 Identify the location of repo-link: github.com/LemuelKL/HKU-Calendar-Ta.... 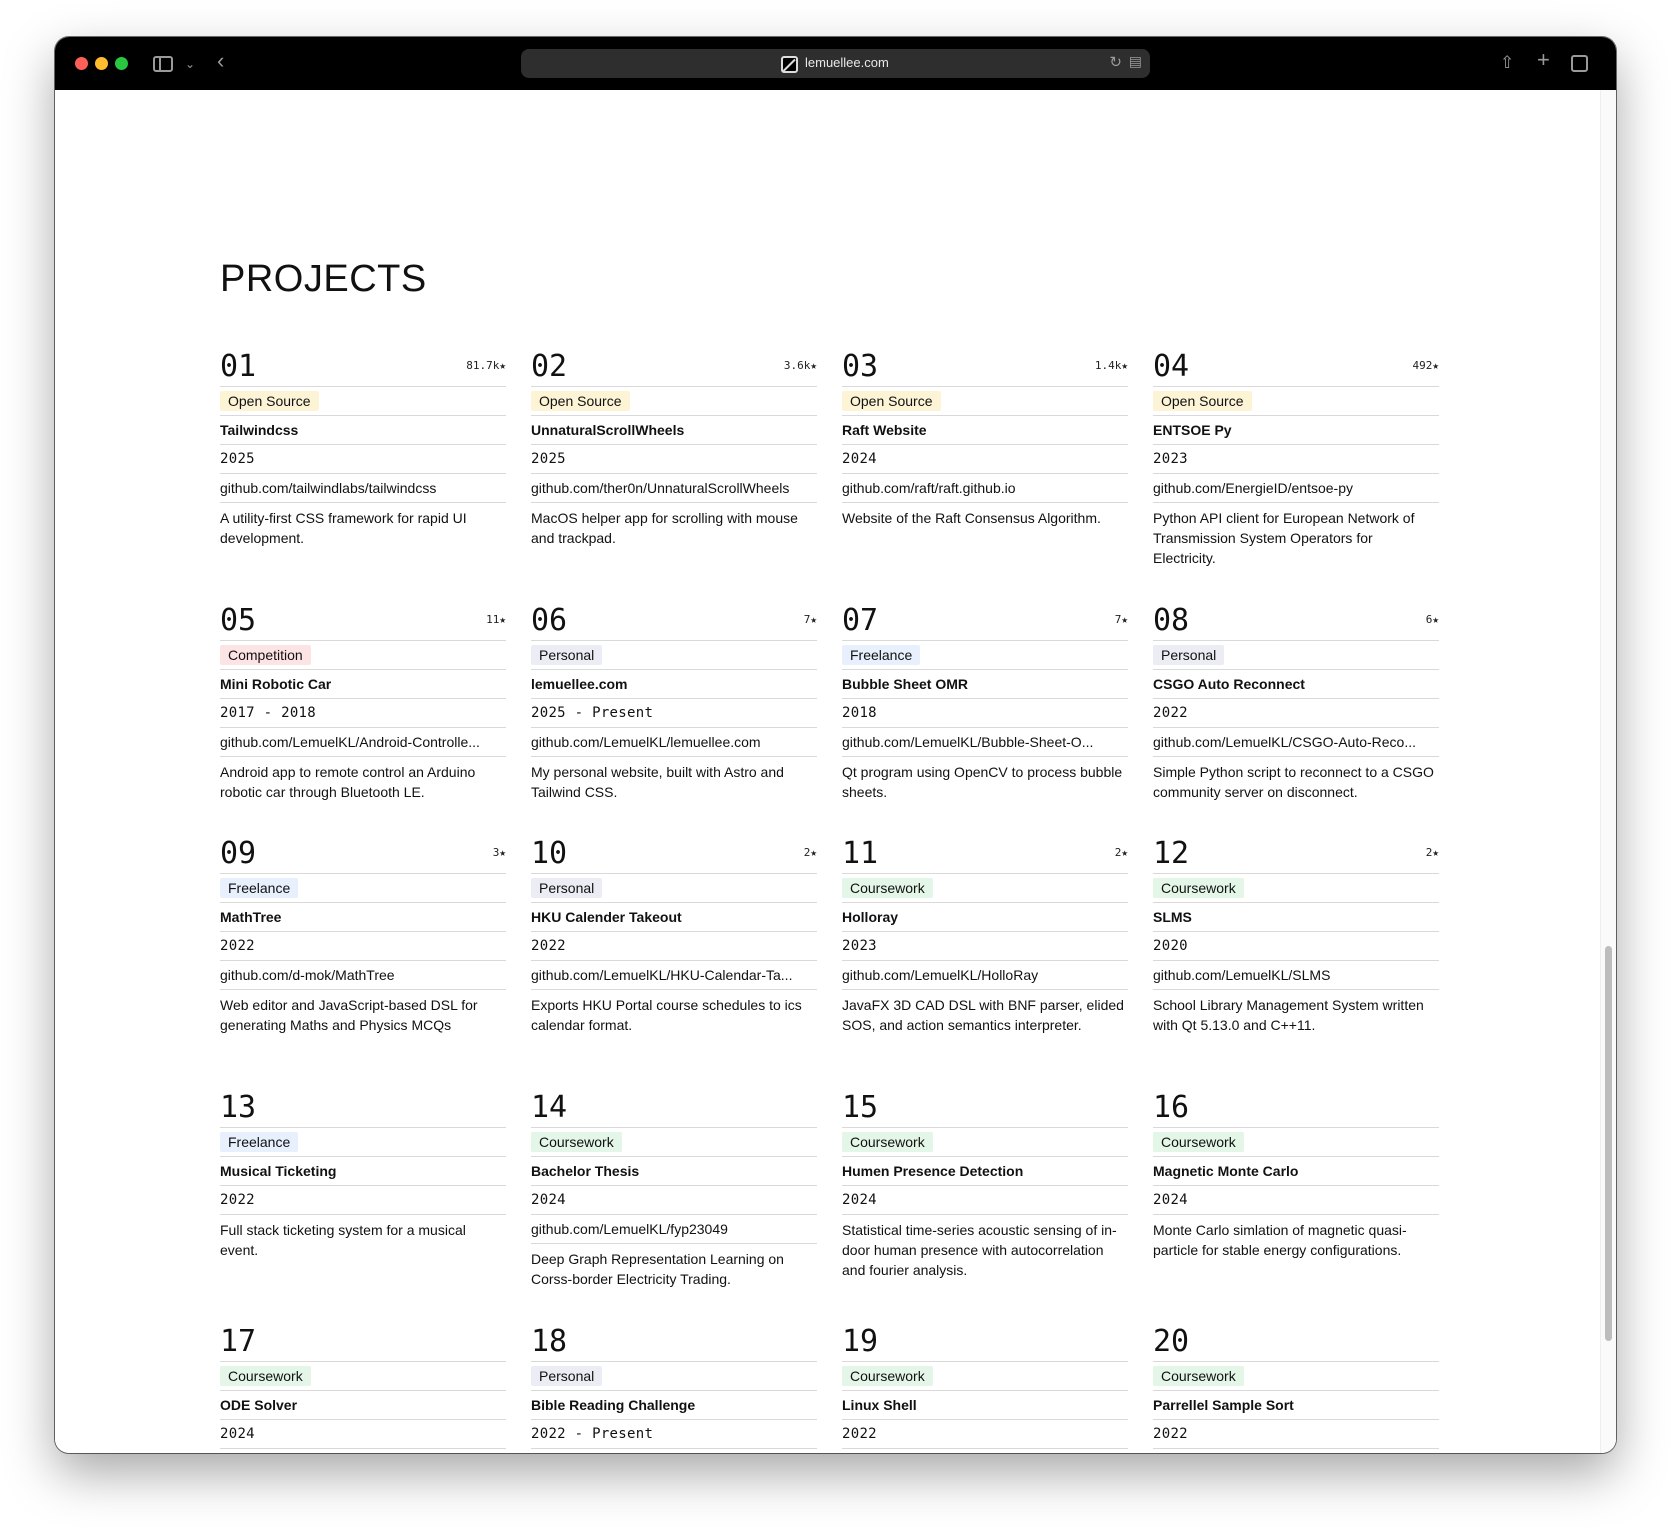
(674, 975).